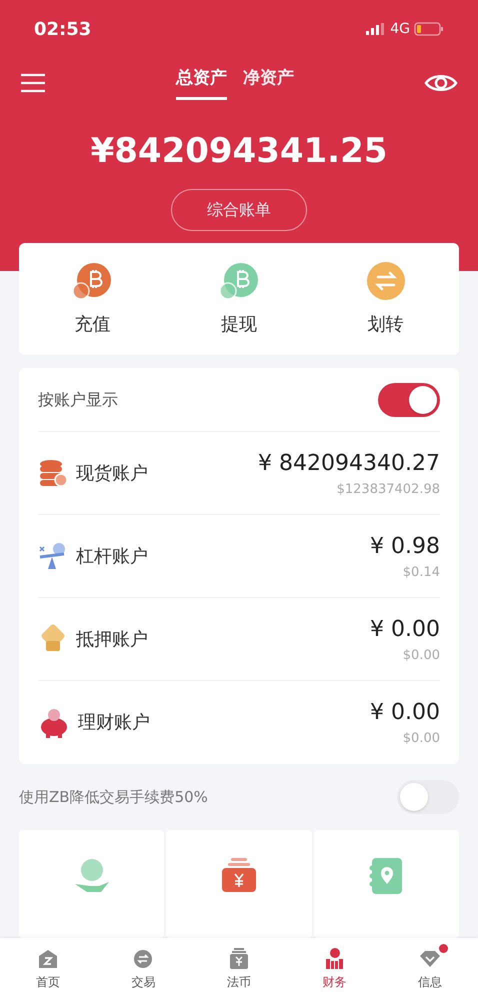  Describe the element at coordinates (430, 969) in the screenshot. I see `tab-bar-item: 信息` at that location.